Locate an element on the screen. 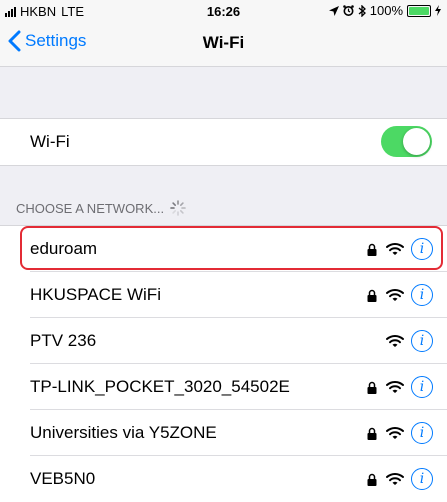  toggle-knob is located at coordinates (416, 141).